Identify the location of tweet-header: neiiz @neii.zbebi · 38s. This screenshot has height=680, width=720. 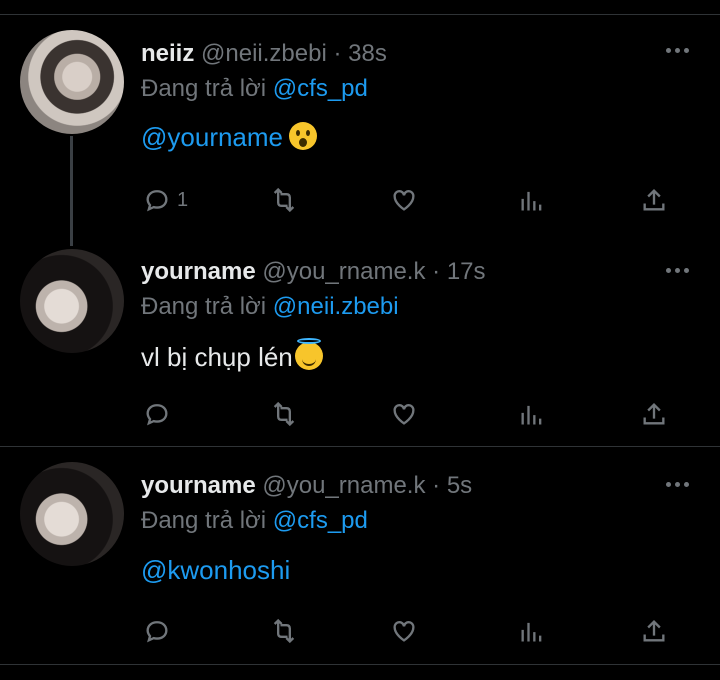
(264, 54).